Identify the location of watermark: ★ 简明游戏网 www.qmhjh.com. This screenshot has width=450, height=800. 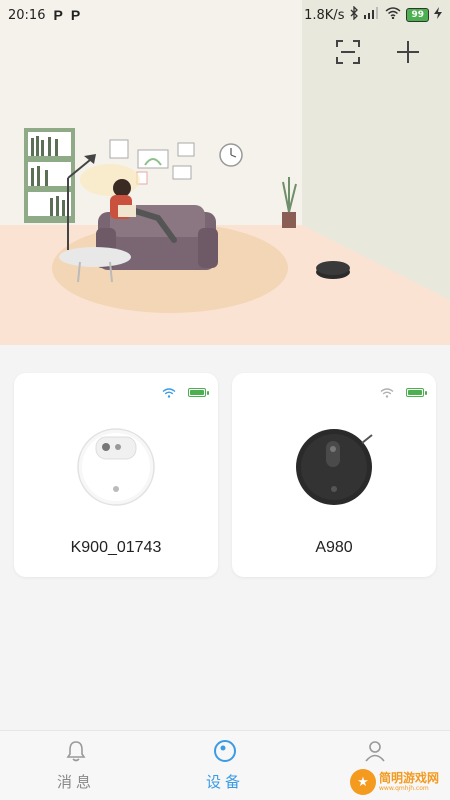
(398, 782).